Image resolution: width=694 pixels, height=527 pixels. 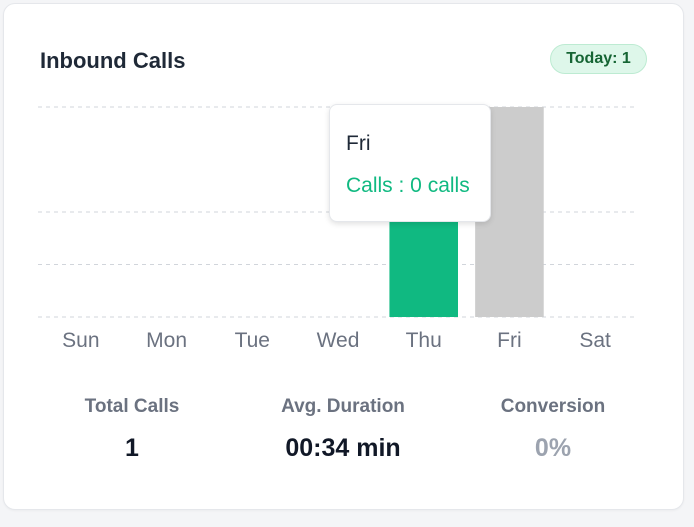 What do you see at coordinates (80, 340) in the screenshot?
I see `x-tick-label: Sun` at bounding box center [80, 340].